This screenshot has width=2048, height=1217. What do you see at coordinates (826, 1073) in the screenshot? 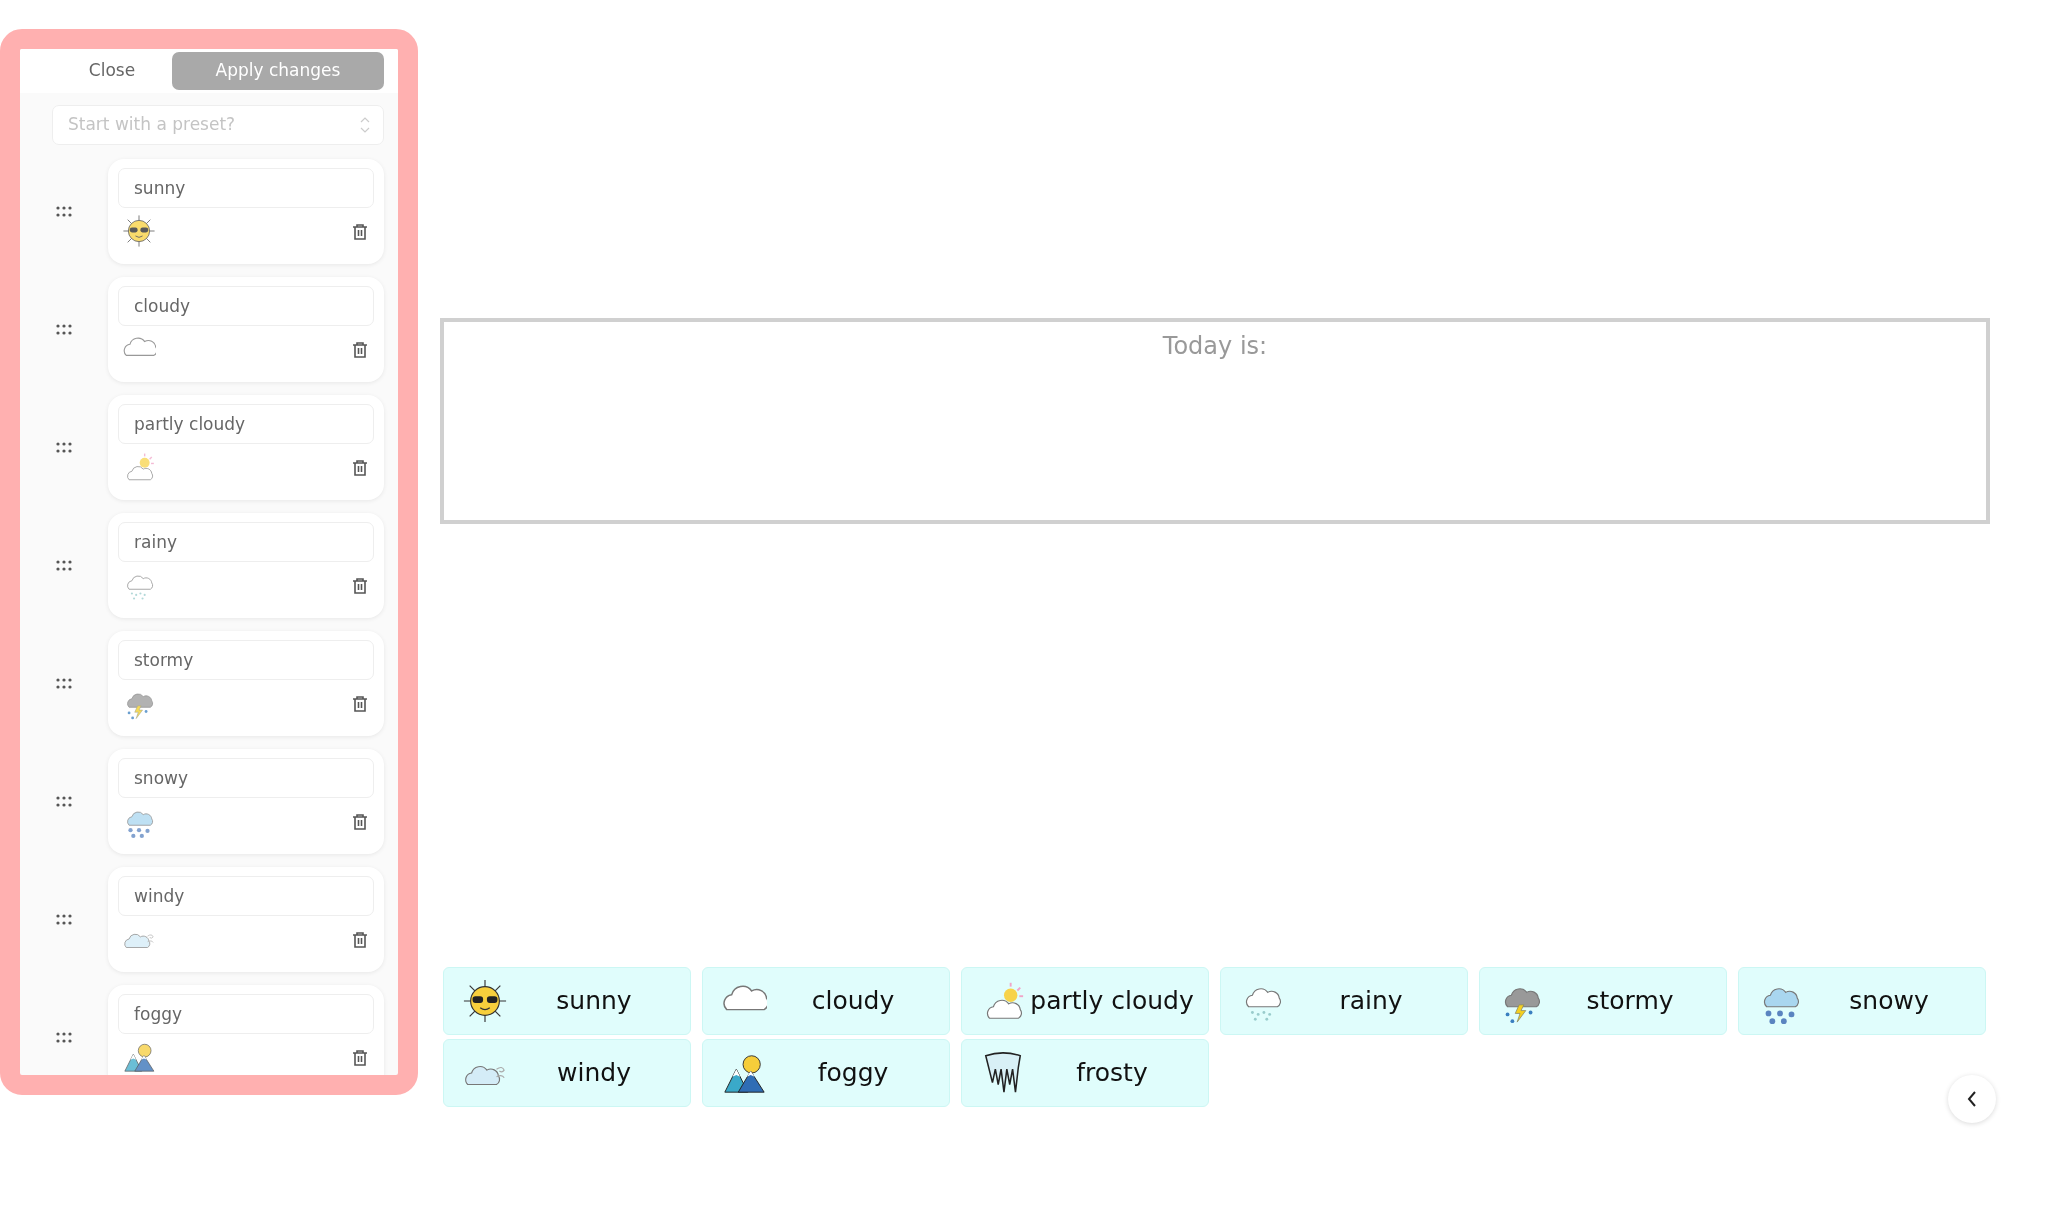
I see `weather-tile: foggy` at bounding box center [826, 1073].